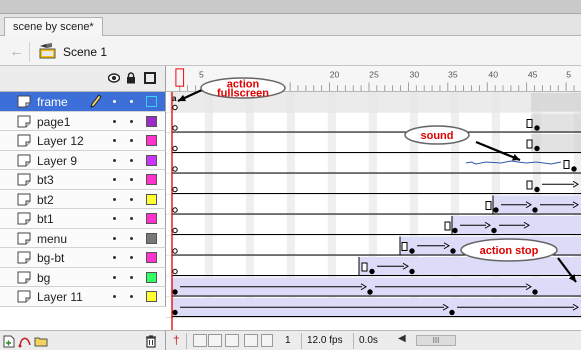 This screenshot has height=350, width=581. What do you see at coordinates (251, 340) in the screenshot?
I see `edit-multiple-frames-icon` at bounding box center [251, 340].